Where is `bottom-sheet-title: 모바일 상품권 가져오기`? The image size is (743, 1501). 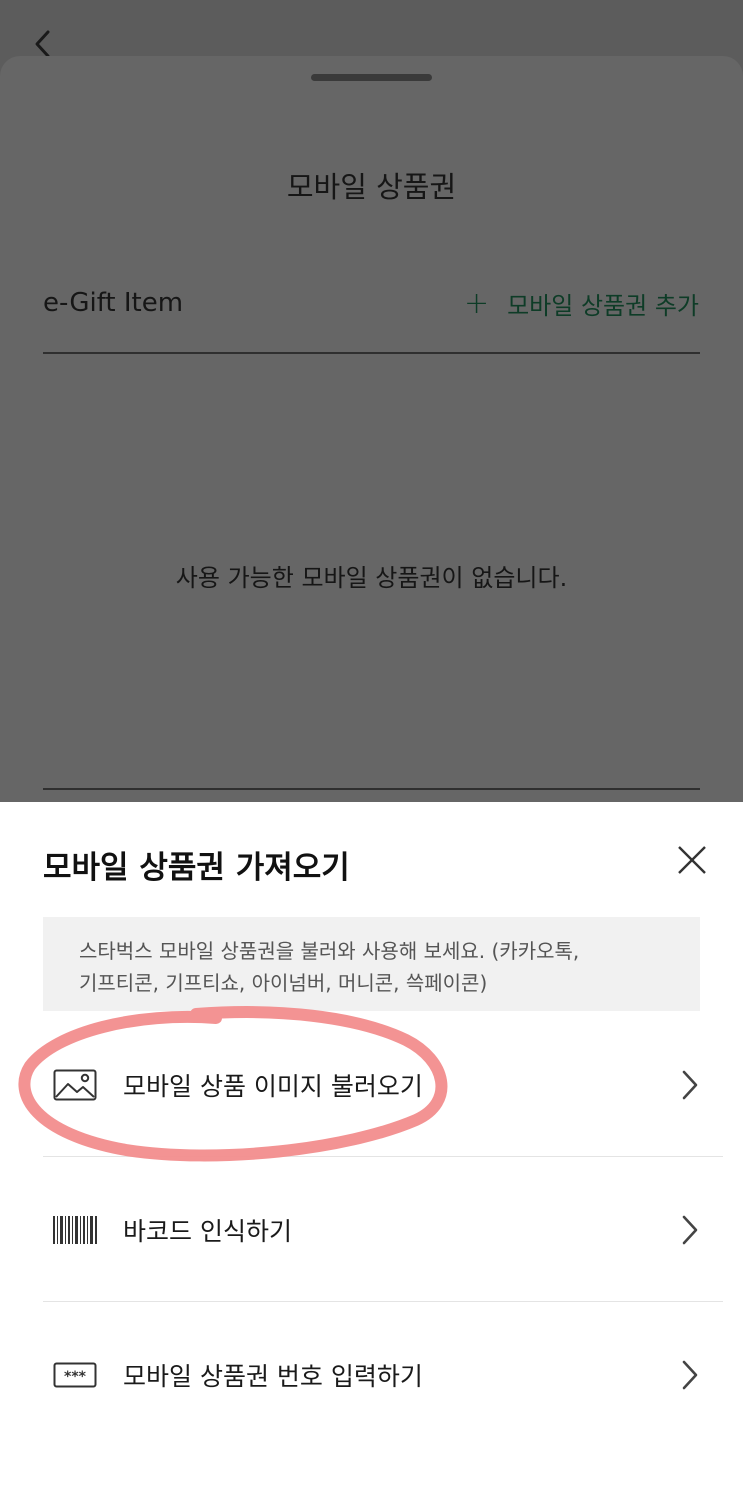 bottom-sheet-title: 모바일 상품권 가져오기 is located at coordinates (196, 868).